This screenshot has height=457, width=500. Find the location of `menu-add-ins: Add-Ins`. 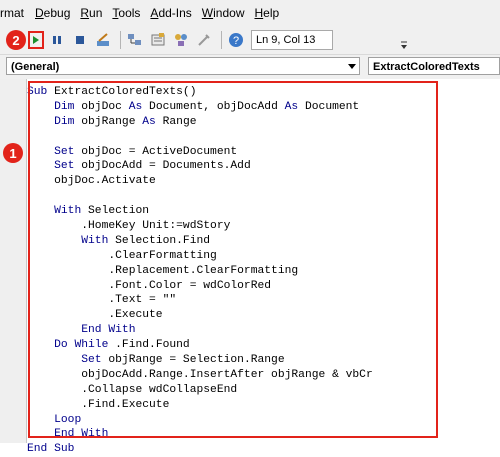

menu-add-ins: Add-Ins is located at coordinates (174, 13).